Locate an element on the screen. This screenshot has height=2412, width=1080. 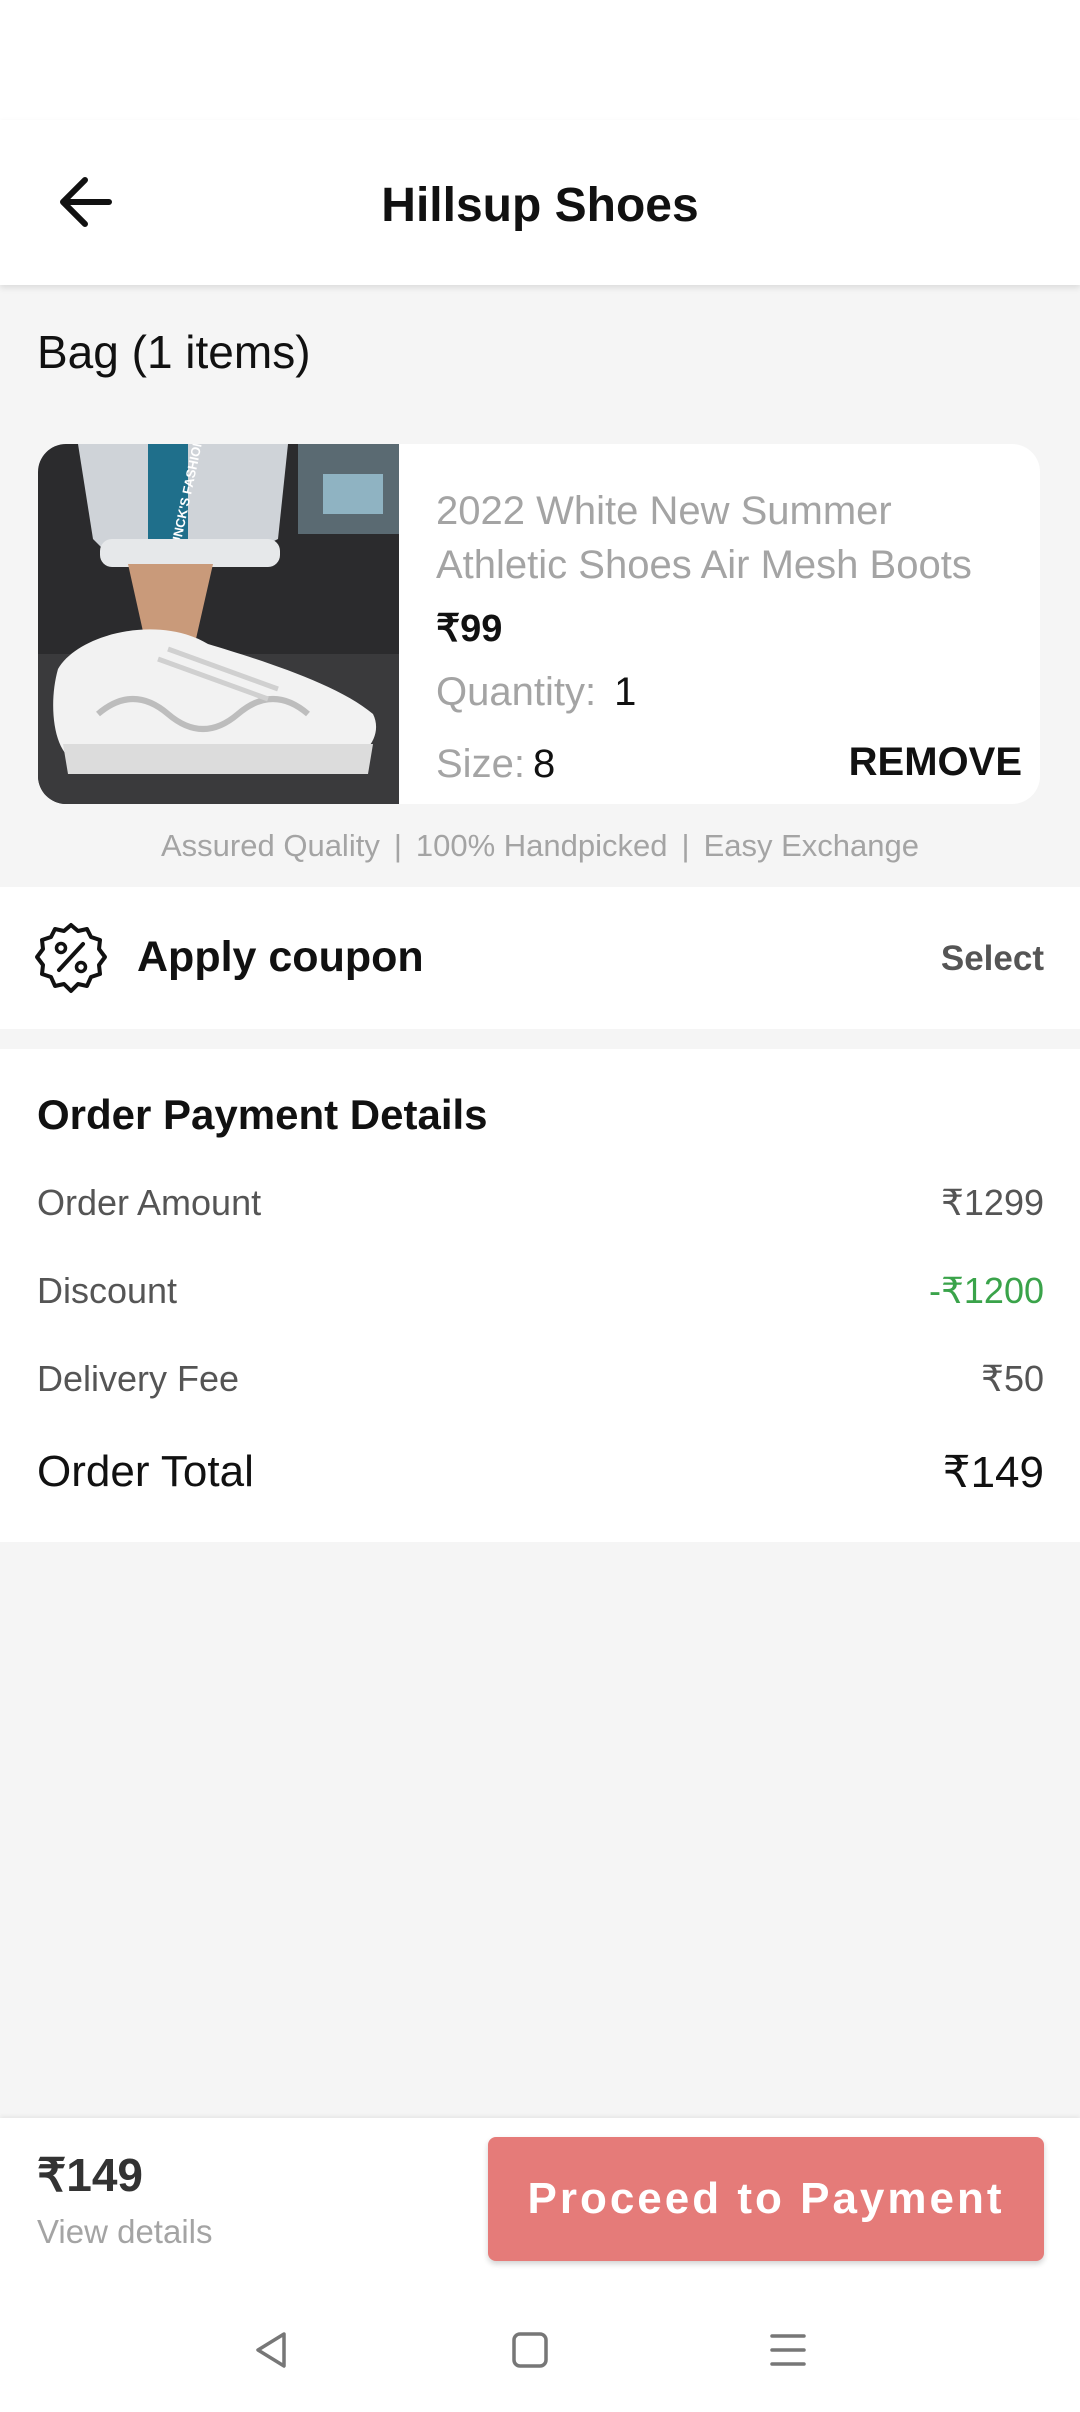
quantity-label: Quantity: is located at coordinates (516, 692).